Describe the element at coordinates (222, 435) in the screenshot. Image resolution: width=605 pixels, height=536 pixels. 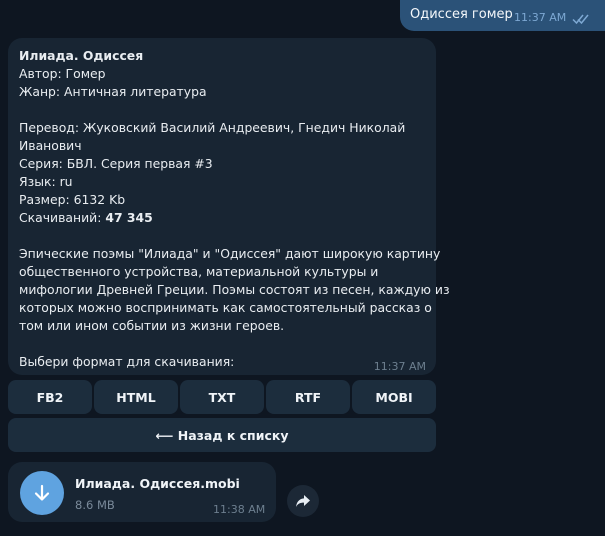
I see `back-to-list-button: ⟵ Назад к списку` at that location.